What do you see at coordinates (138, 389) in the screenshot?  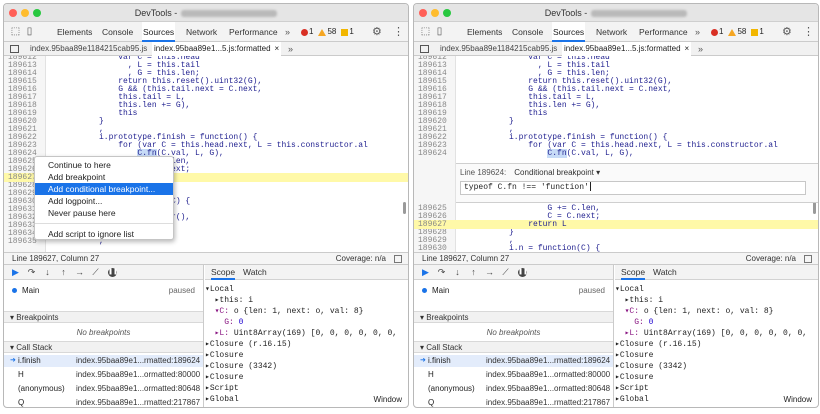 I see `frame-location: index.95baa89e1...ormatted:80648` at bounding box center [138, 389].